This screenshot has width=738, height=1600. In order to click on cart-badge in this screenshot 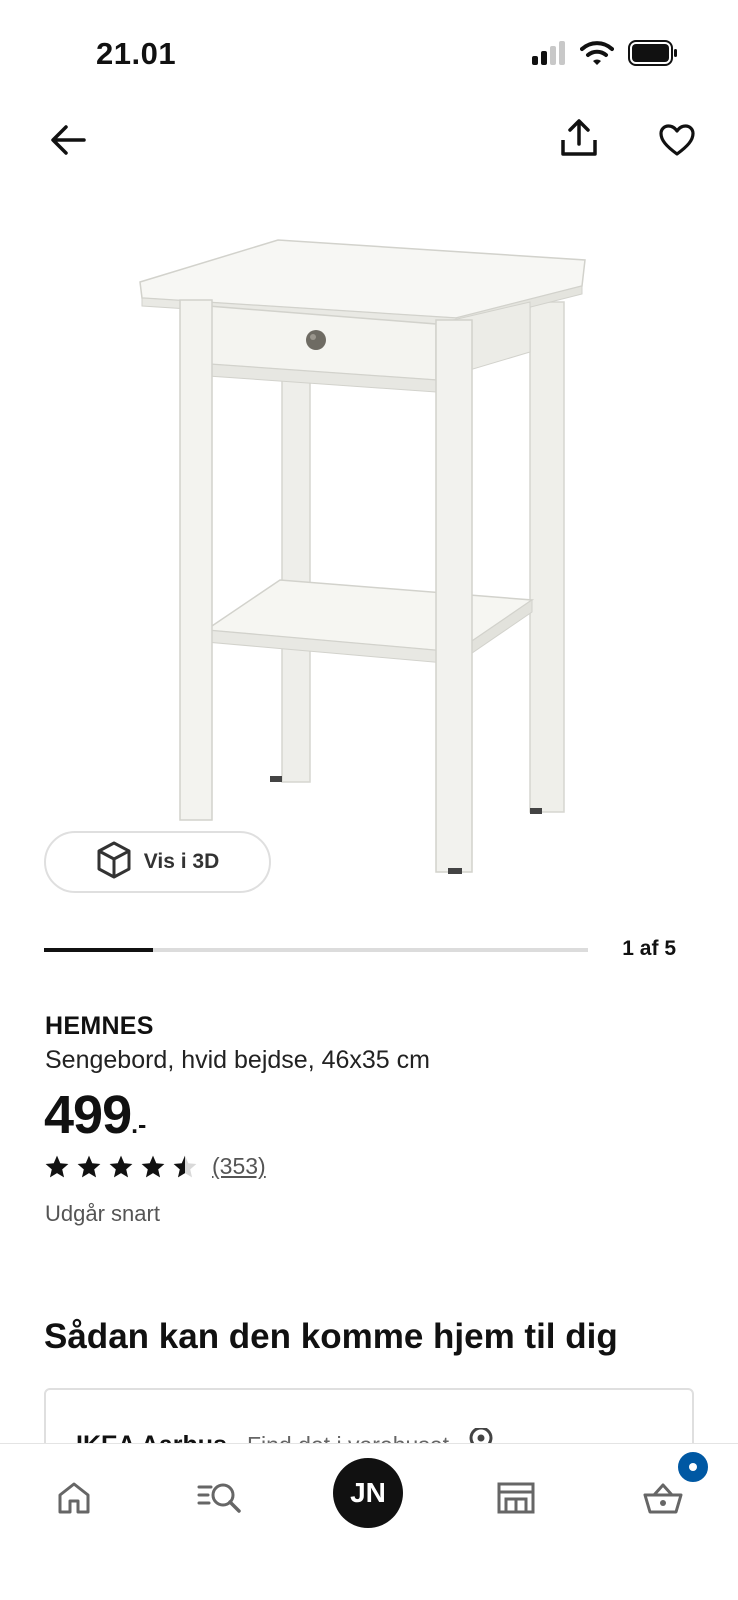, I will do `click(693, 1467)`.